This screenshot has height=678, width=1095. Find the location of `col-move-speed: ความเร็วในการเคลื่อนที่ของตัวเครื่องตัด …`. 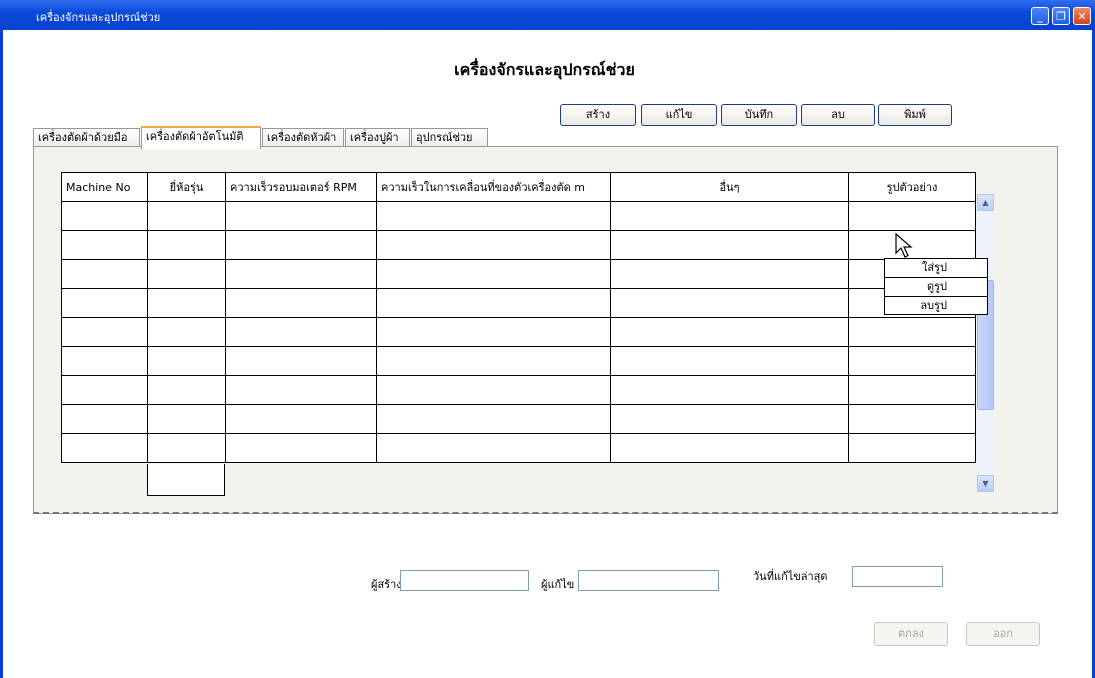

col-move-speed: ความเร็วในการเคลื่อนที่ของตัวเครื่องตัด … is located at coordinates (493, 187).